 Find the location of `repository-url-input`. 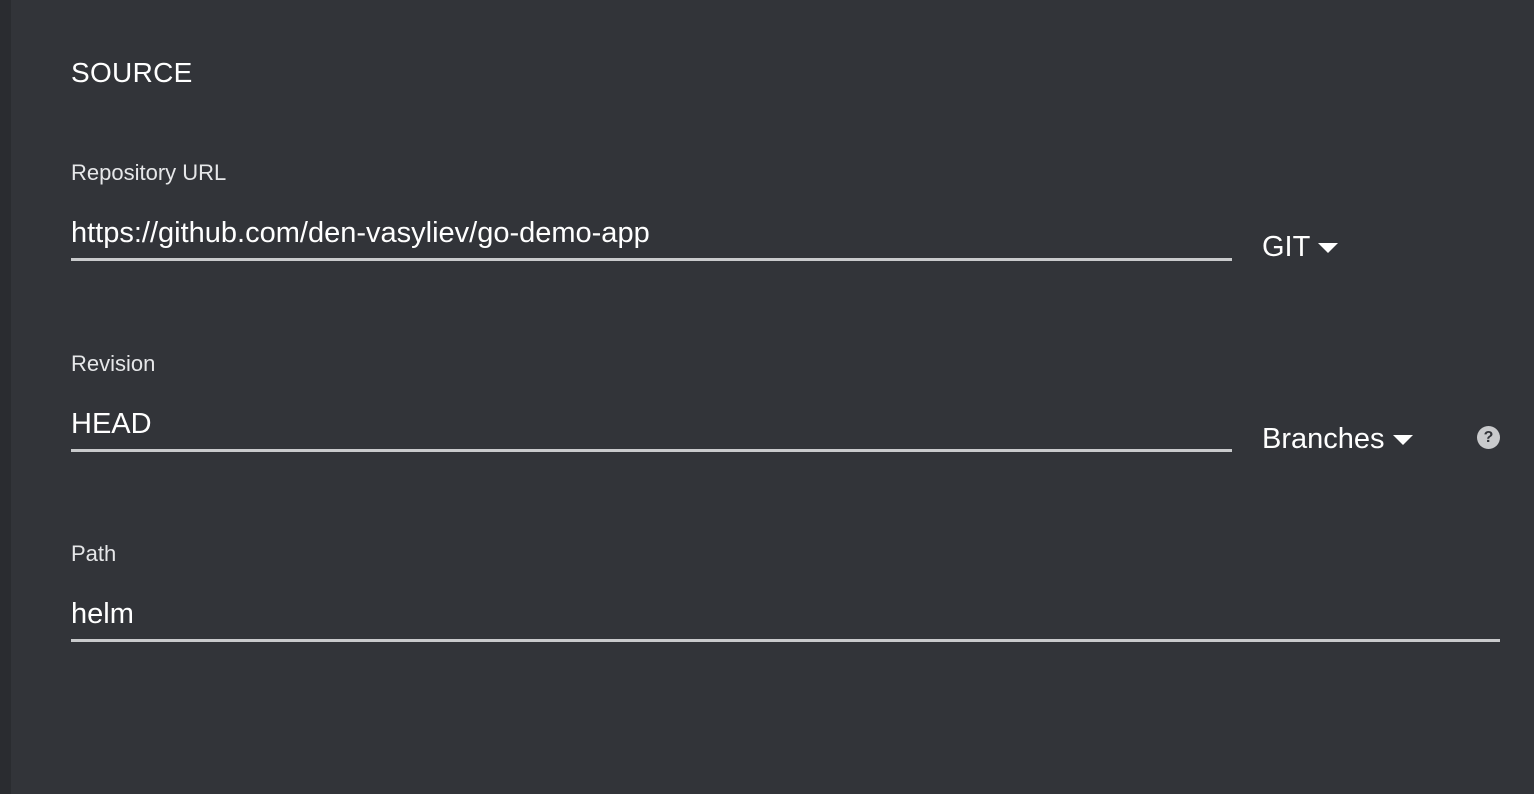

repository-url-input is located at coordinates (651, 234).